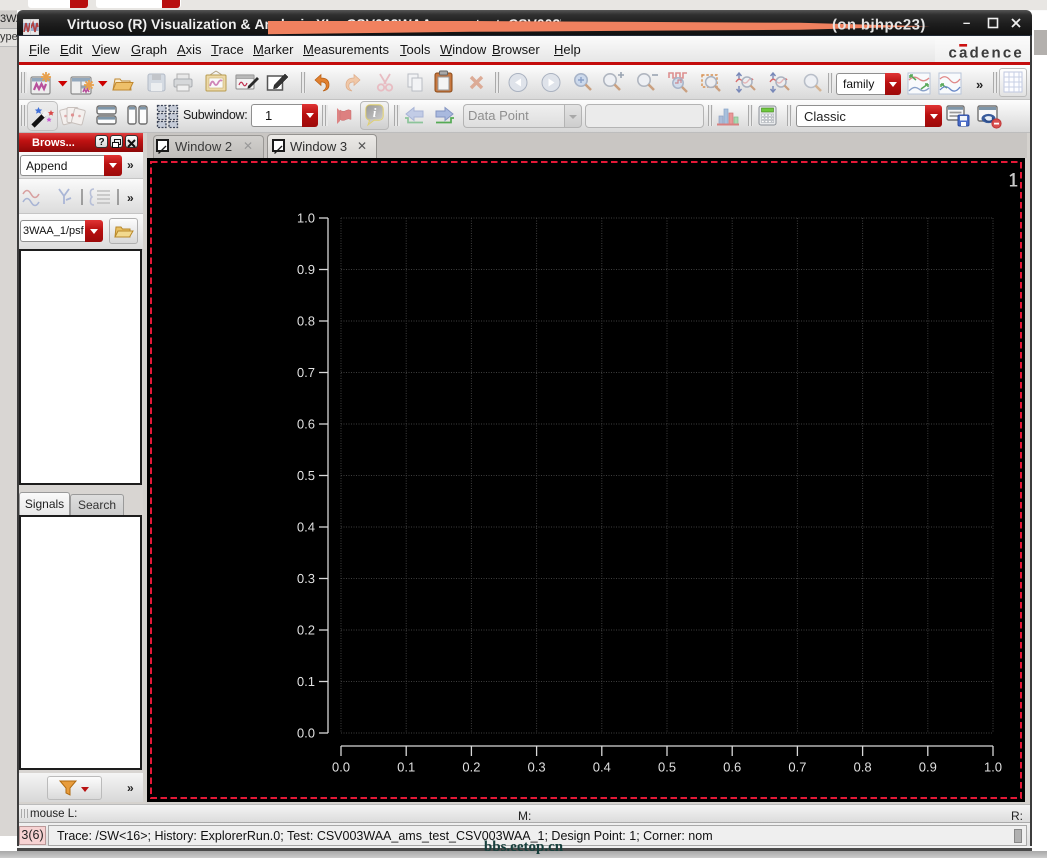 The width and height of the screenshot is (1047, 858). Describe the element at coordinates (375, 112) in the screenshot. I see `svg-text: i` at that location.